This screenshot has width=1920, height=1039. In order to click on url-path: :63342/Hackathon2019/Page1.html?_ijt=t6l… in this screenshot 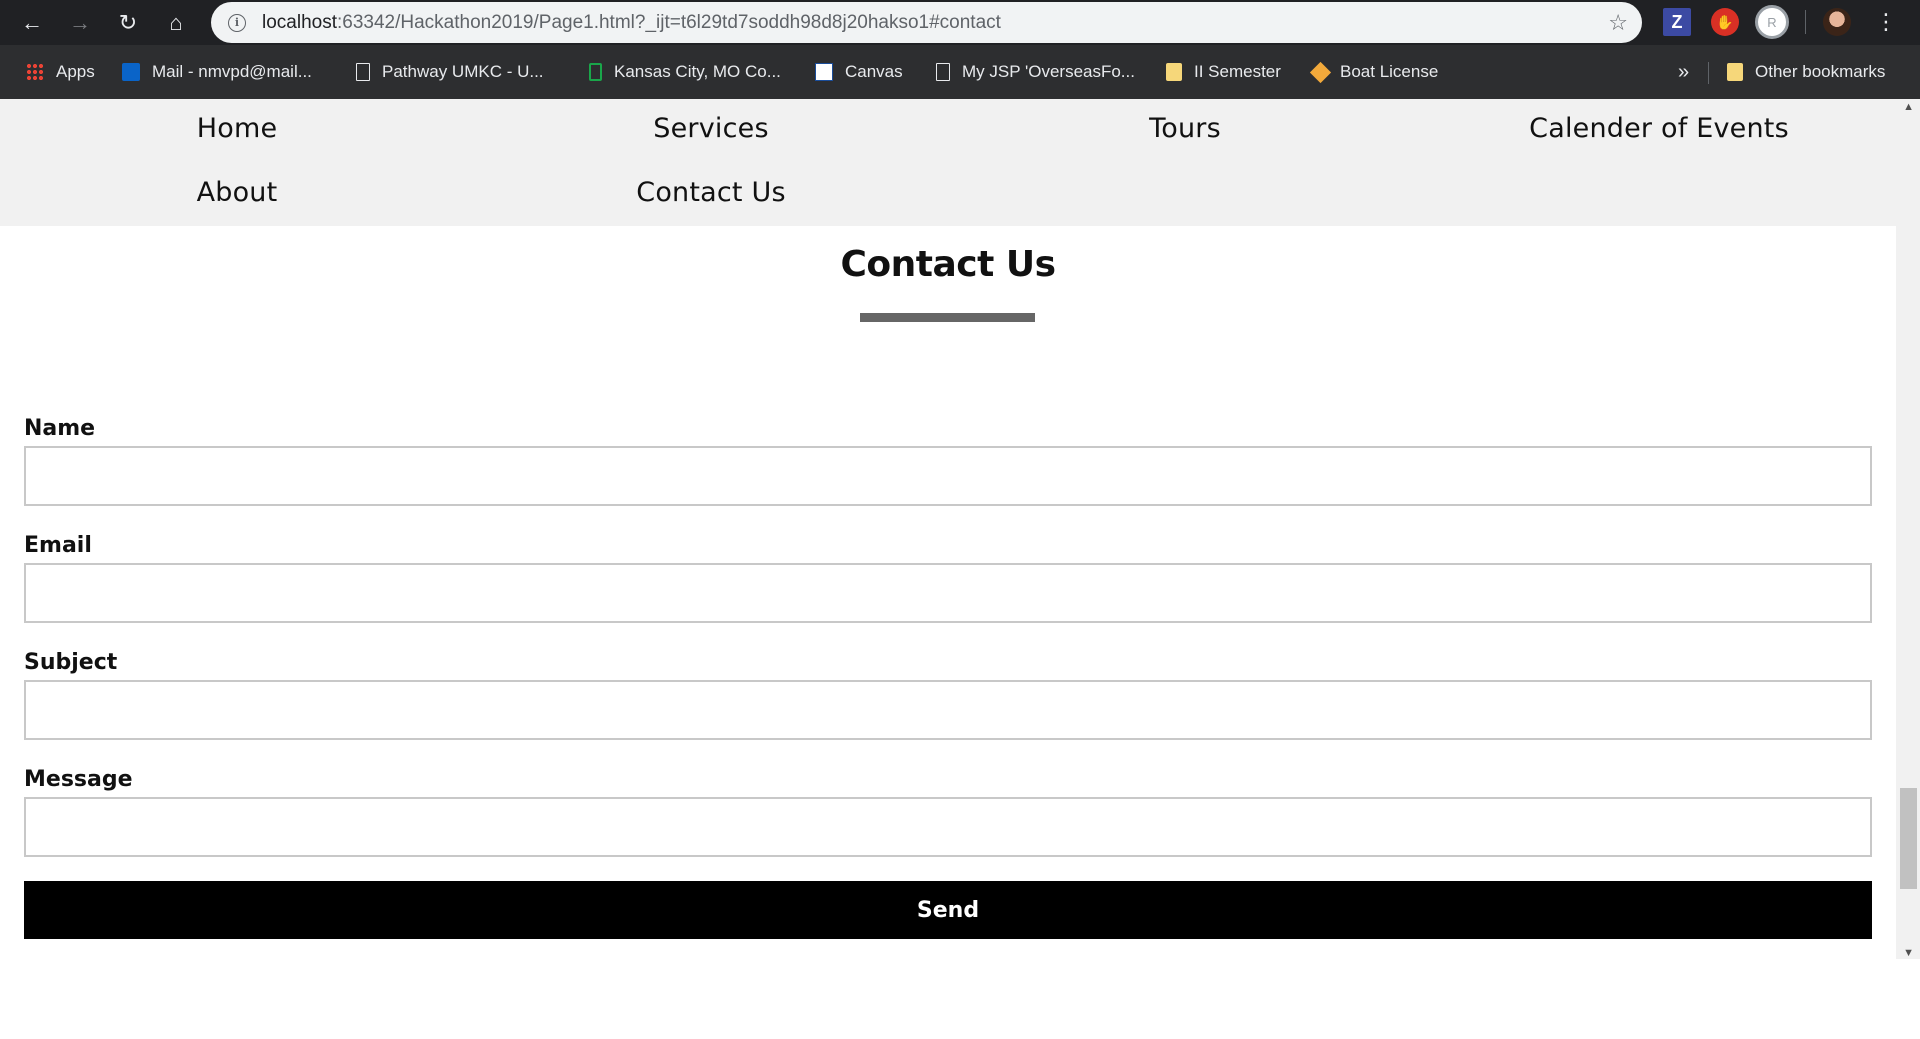, I will do `click(669, 22)`.